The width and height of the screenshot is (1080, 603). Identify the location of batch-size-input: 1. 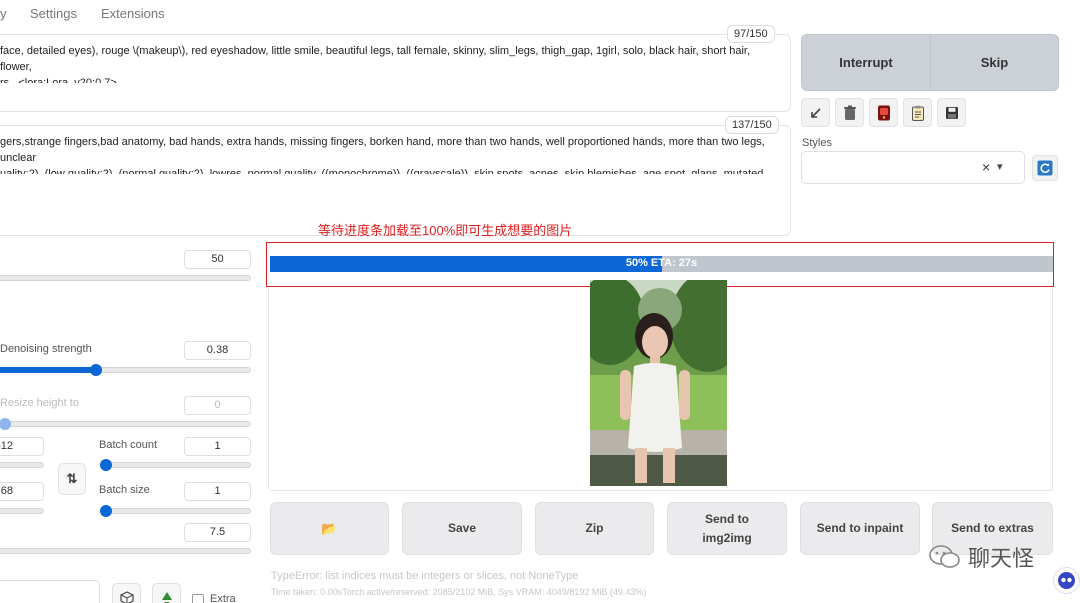
(217, 491).